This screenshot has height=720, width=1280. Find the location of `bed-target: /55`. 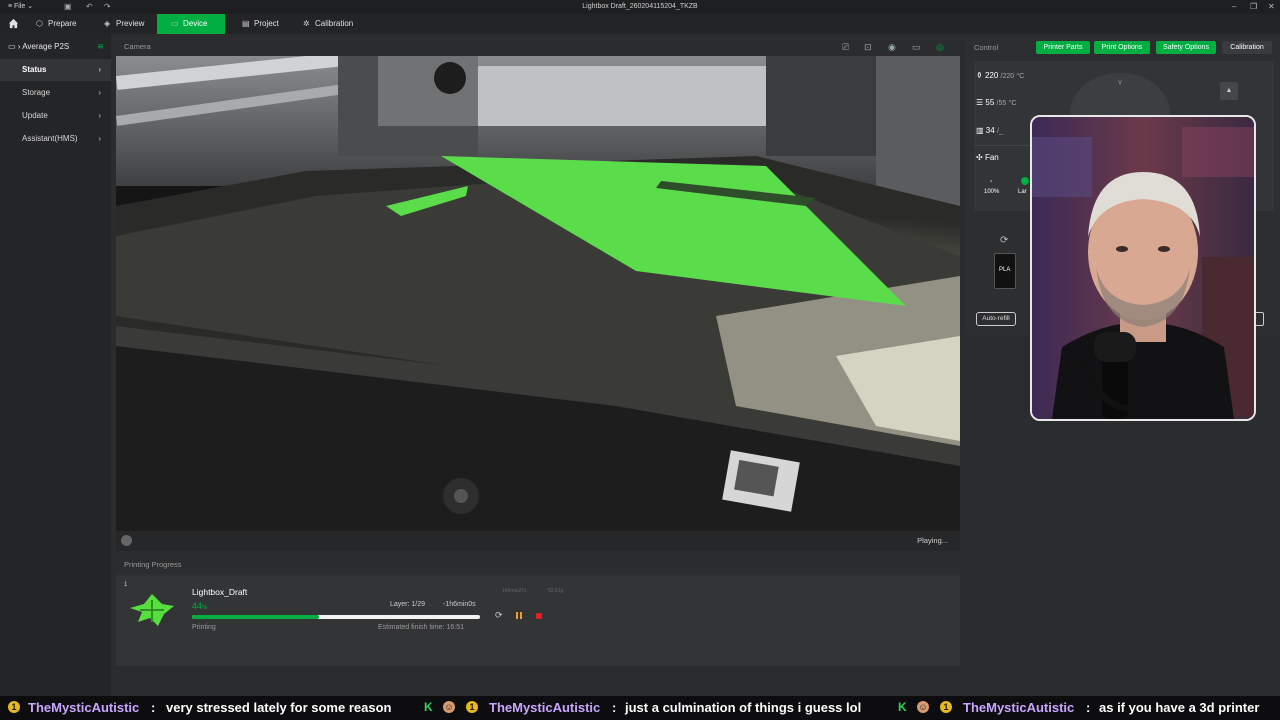

bed-target: /55 is located at coordinates (1001, 103).